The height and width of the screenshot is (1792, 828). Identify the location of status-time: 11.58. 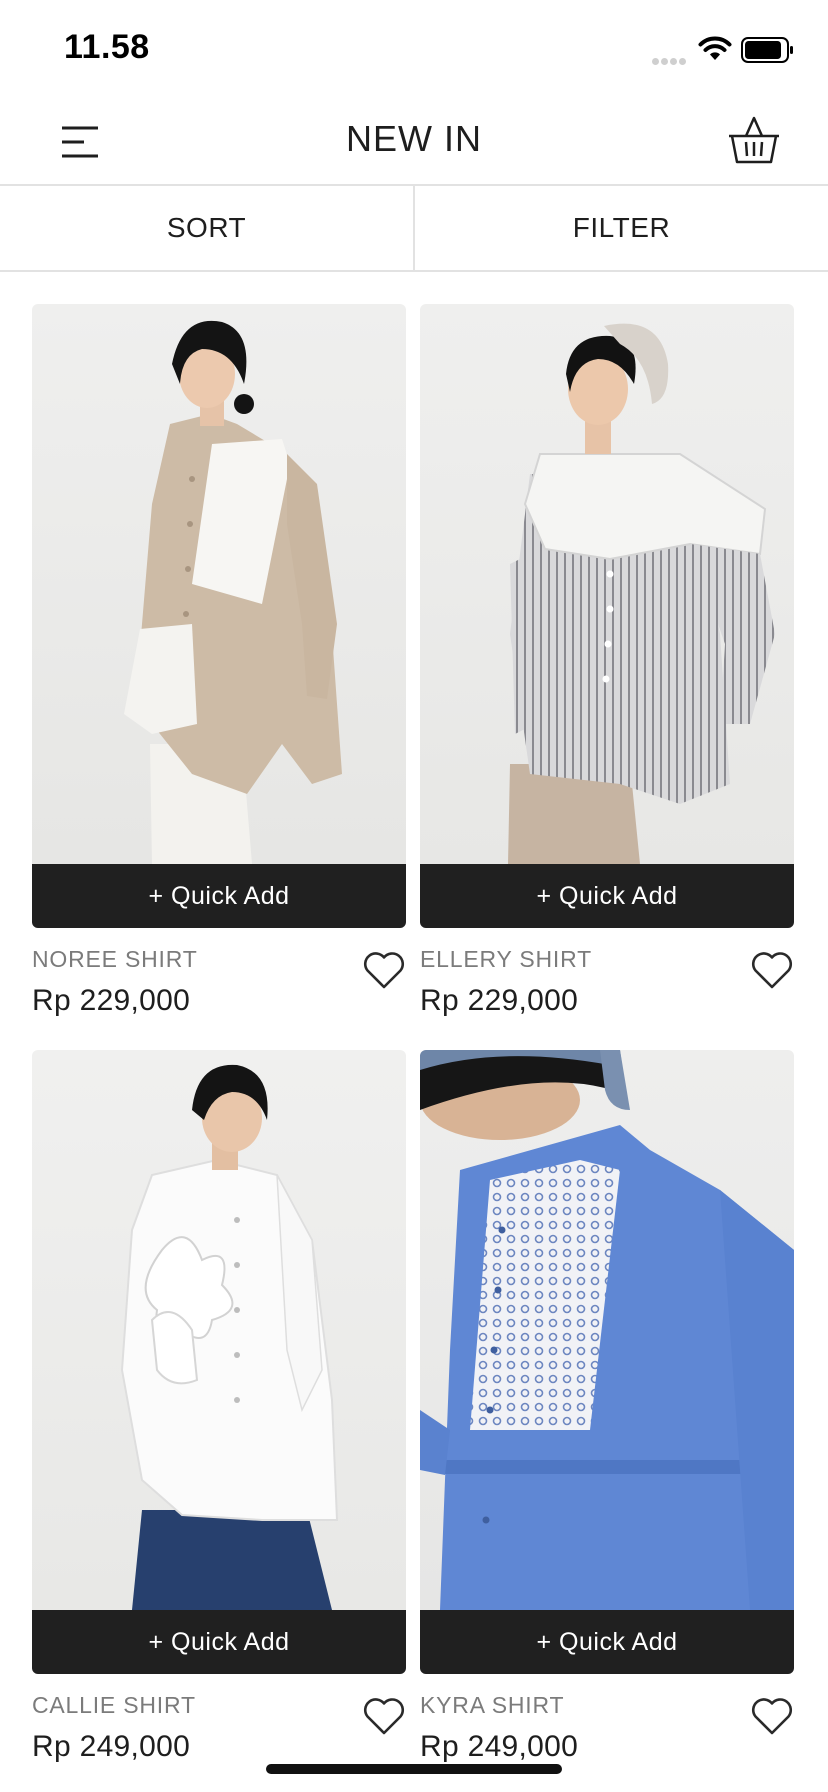
(107, 47).